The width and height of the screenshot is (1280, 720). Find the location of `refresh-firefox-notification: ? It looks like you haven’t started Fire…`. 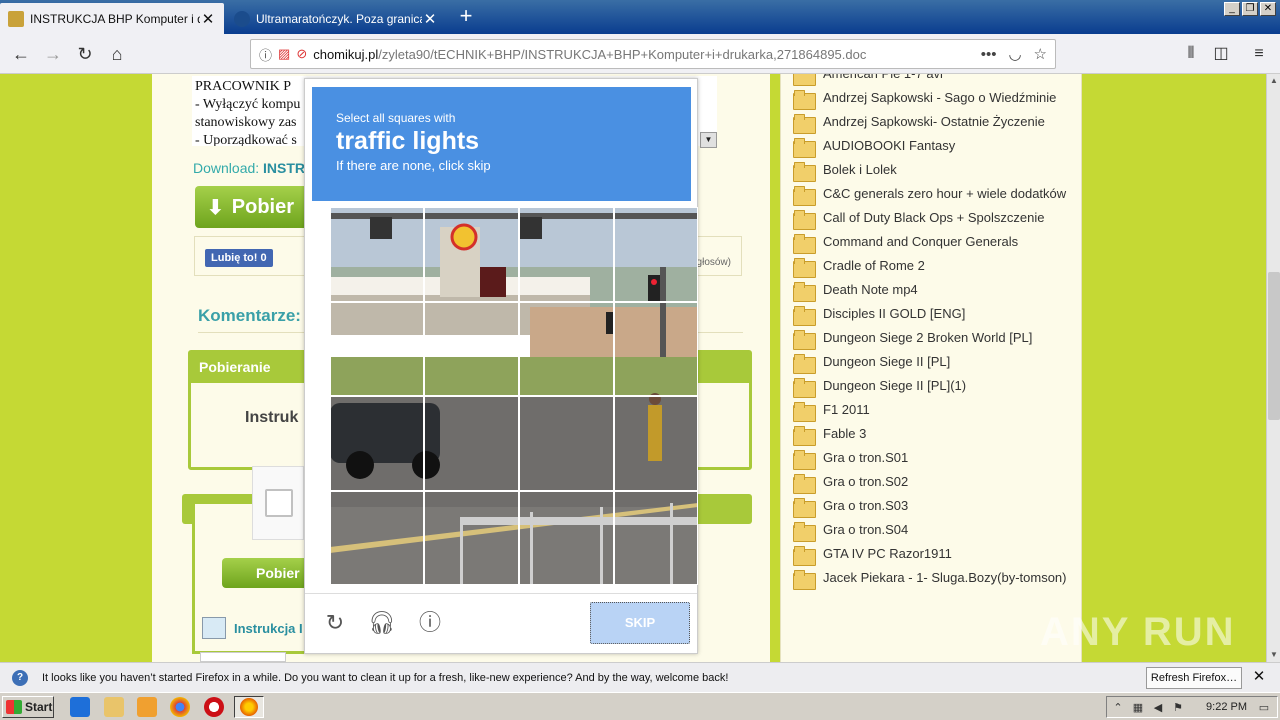

refresh-firefox-notification: ? It looks like you haven’t started Fire… is located at coordinates (640, 677).